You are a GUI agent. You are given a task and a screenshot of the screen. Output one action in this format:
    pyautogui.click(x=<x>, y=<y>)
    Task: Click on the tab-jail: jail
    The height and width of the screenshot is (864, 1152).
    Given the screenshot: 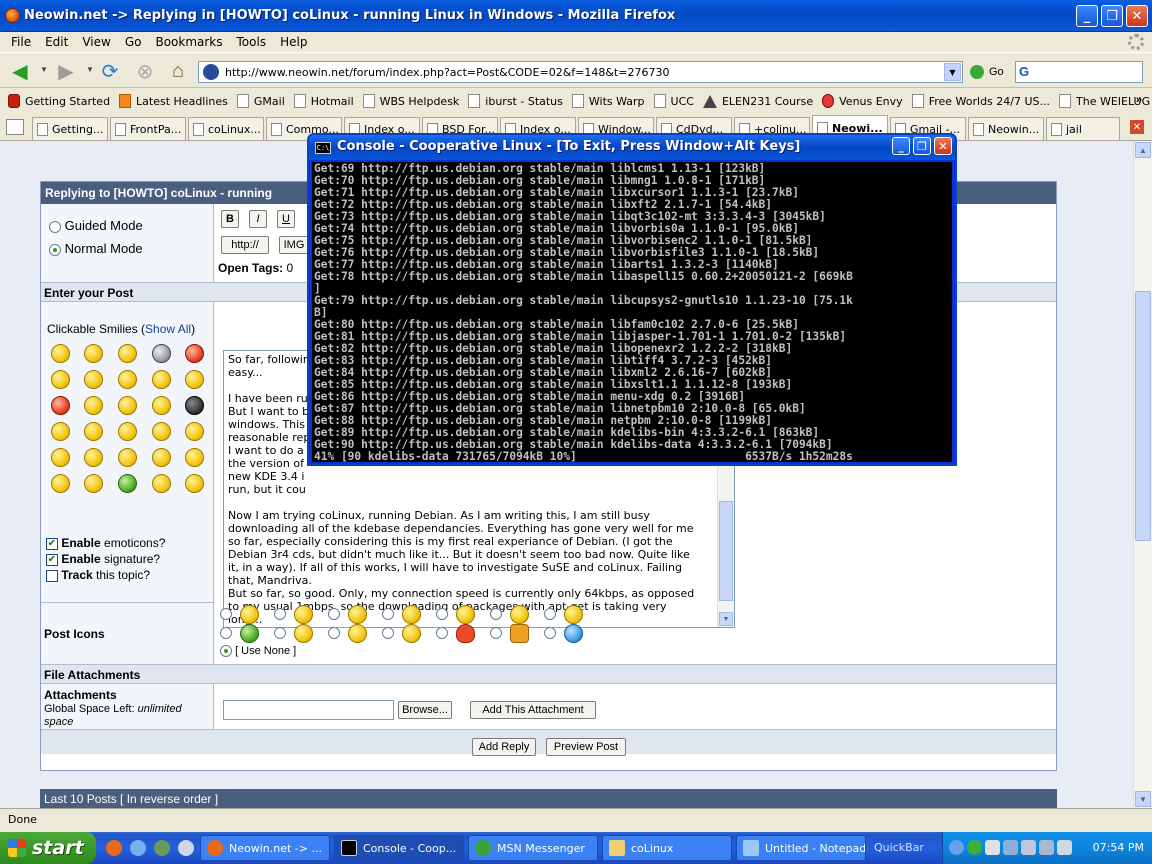 What is the action you would take?
    pyautogui.click(x=1083, y=128)
    